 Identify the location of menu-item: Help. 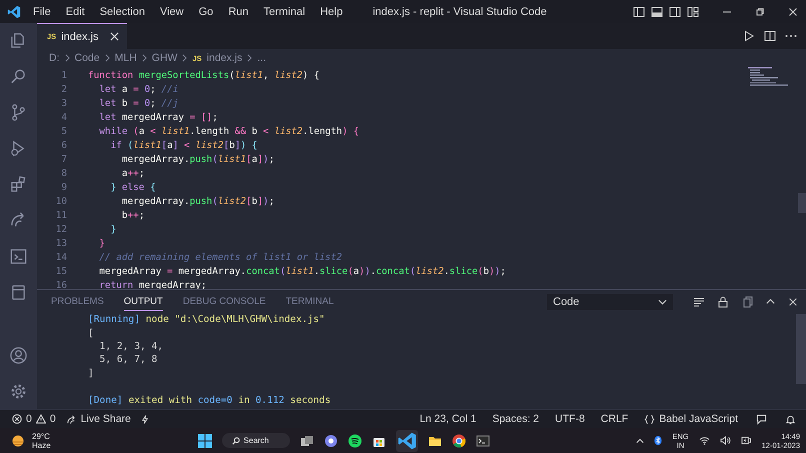
(331, 12).